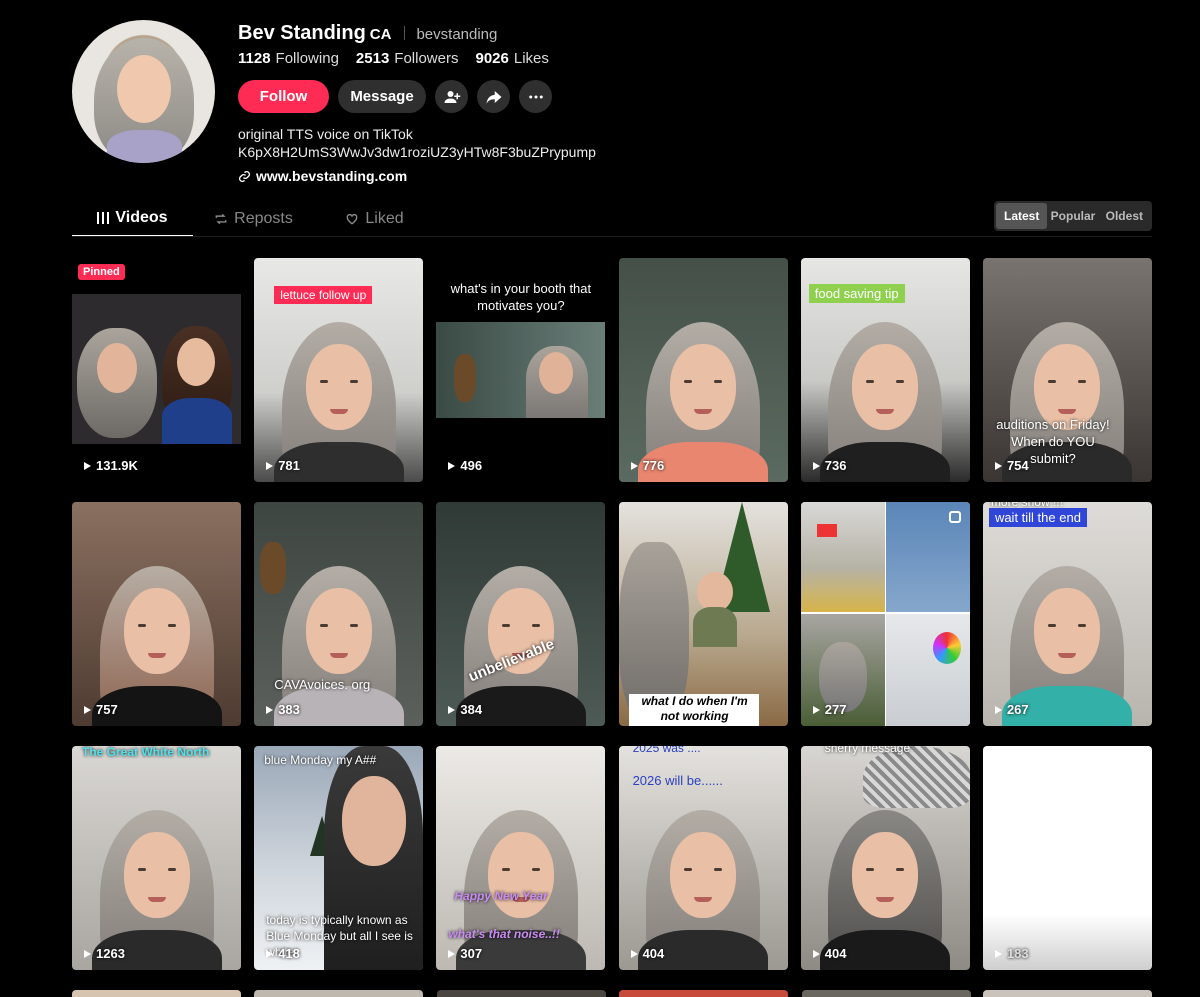  I want to click on video-caption: what's in your booth that motivates you?, so click(521, 297).